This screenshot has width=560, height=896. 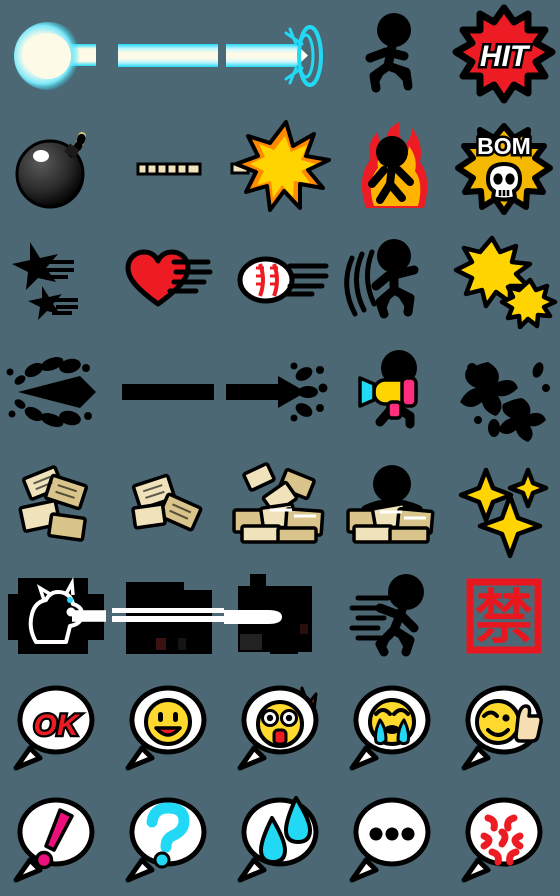 I want to click on sticker-cell-flying-stars: Two black stars with speed lines, so click(x=56, y=280).